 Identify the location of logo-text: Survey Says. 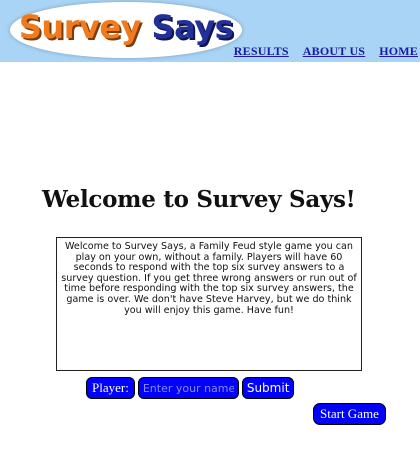
(126, 27).